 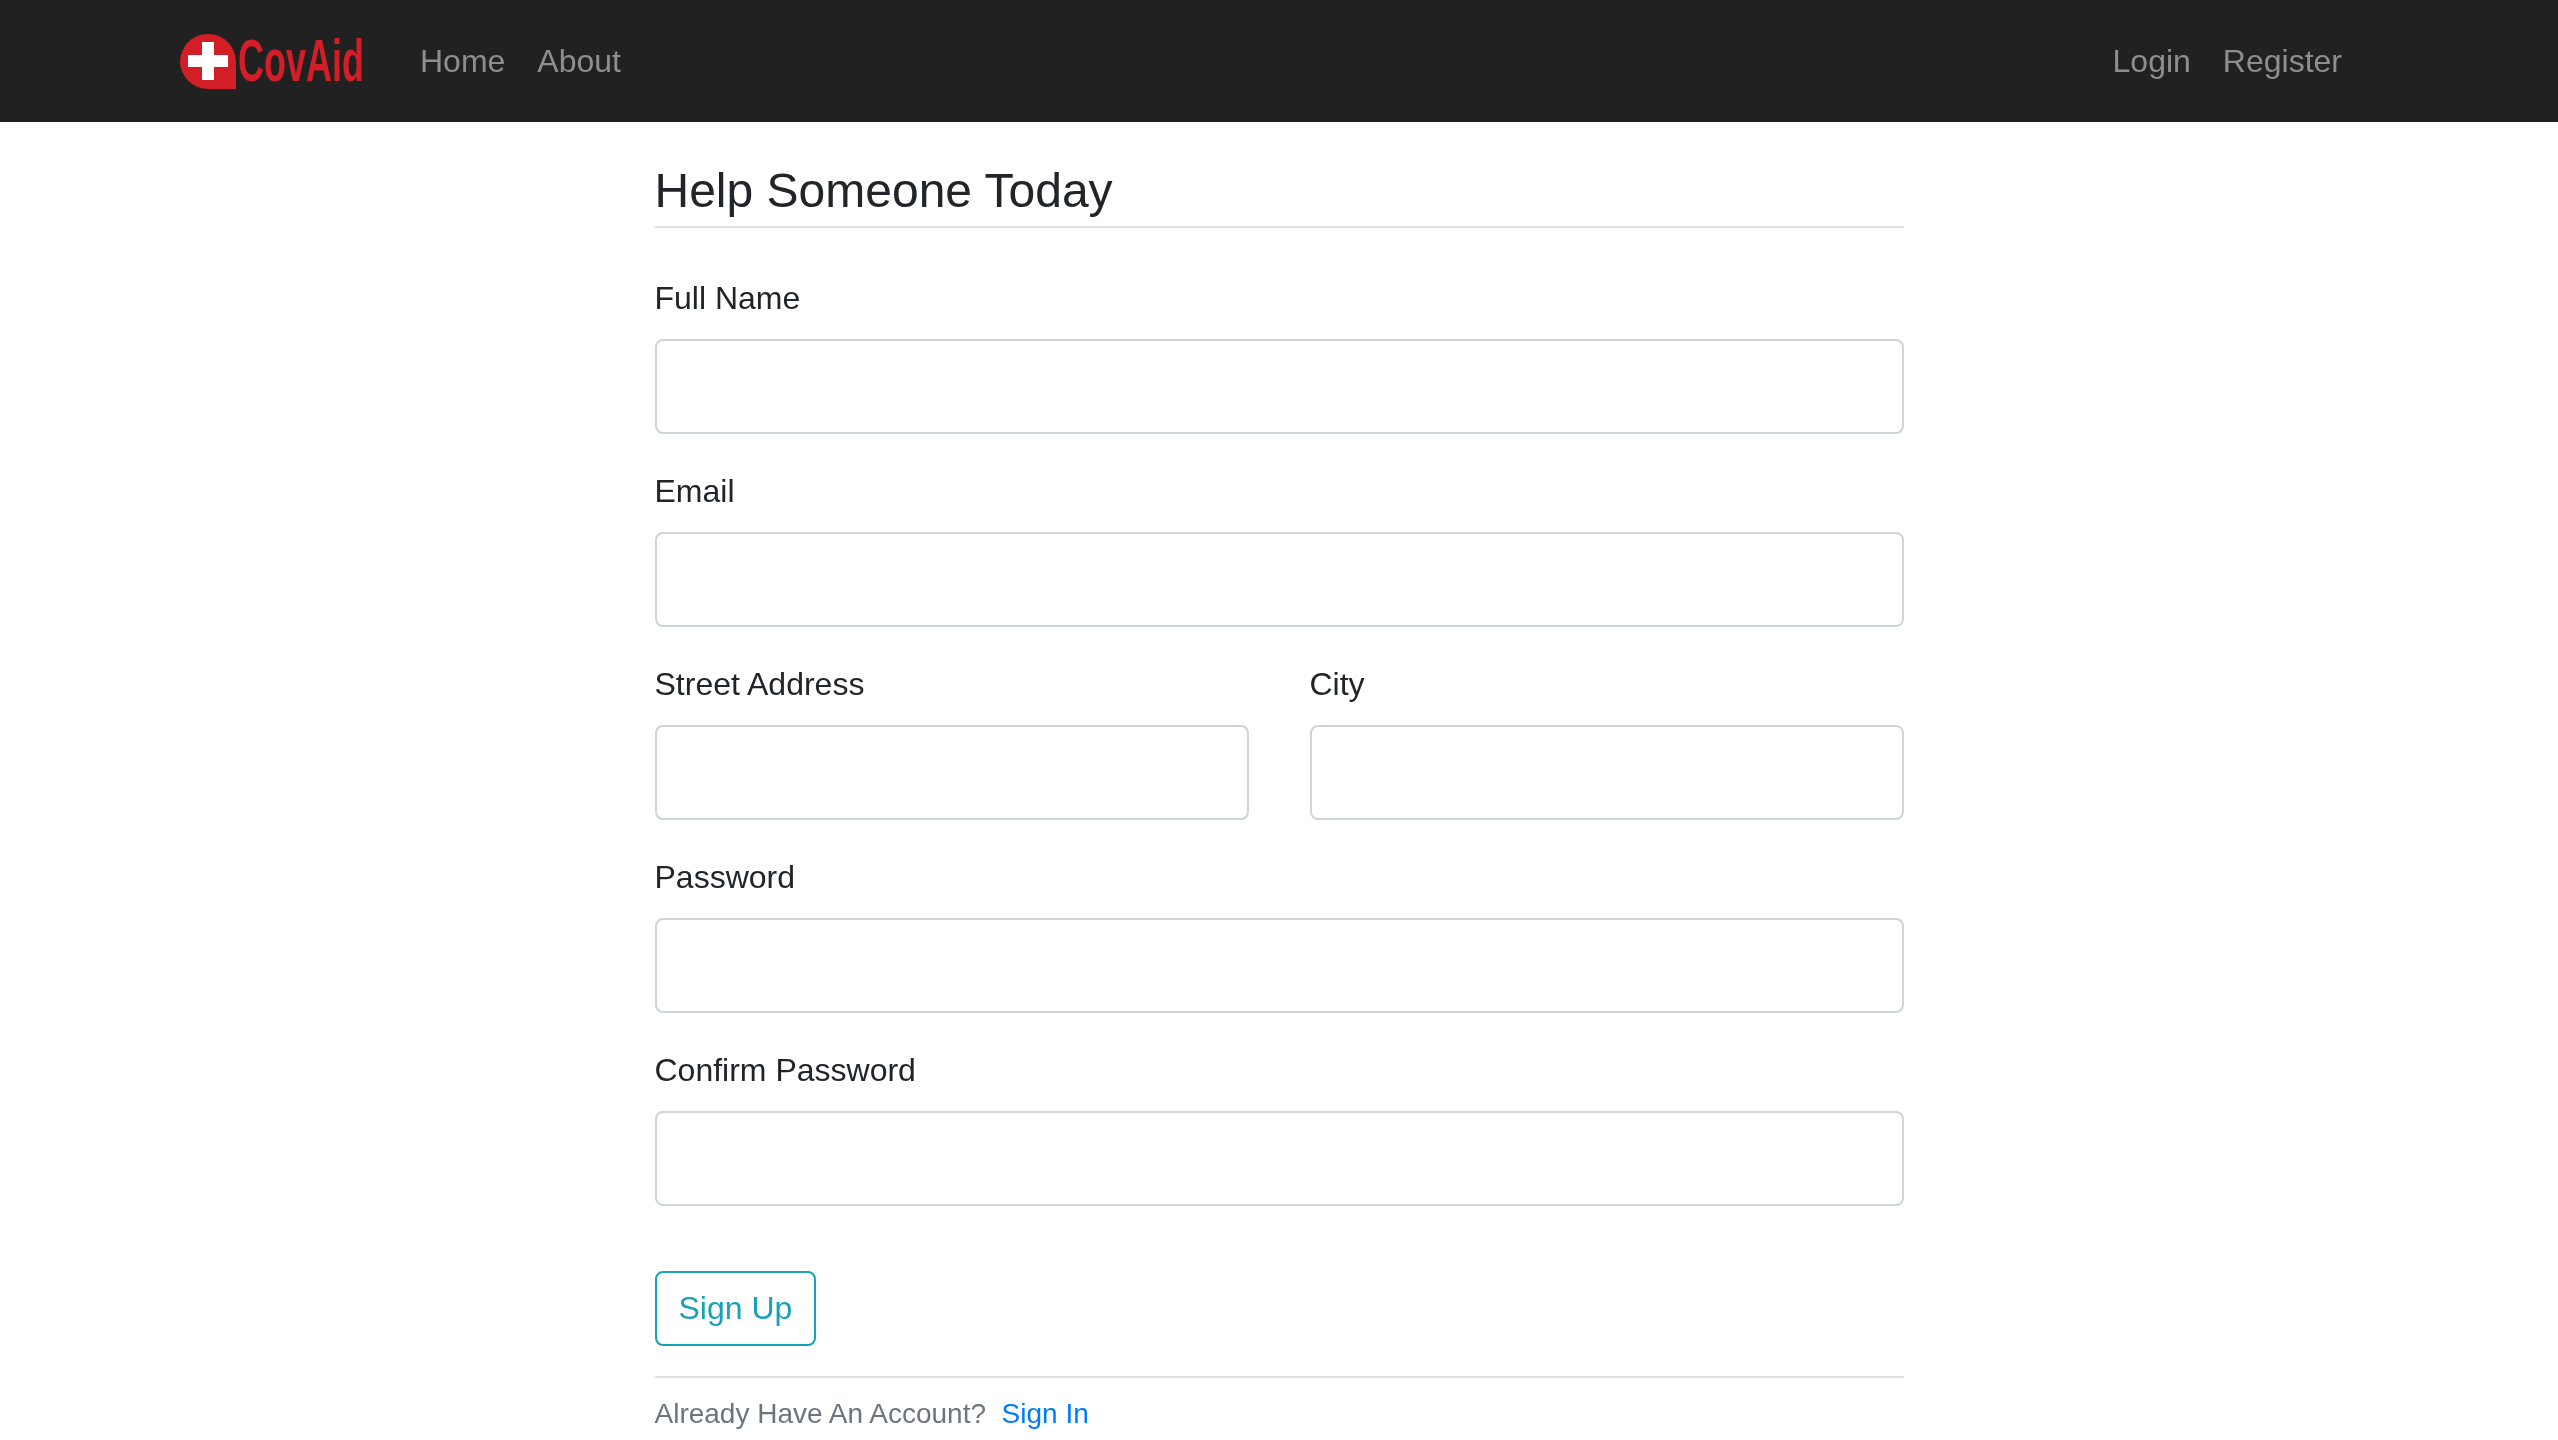 What do you see at coordinates (579, 61) in the screenshot?
I see `nav-link: About` at bounding box center [579, 61].